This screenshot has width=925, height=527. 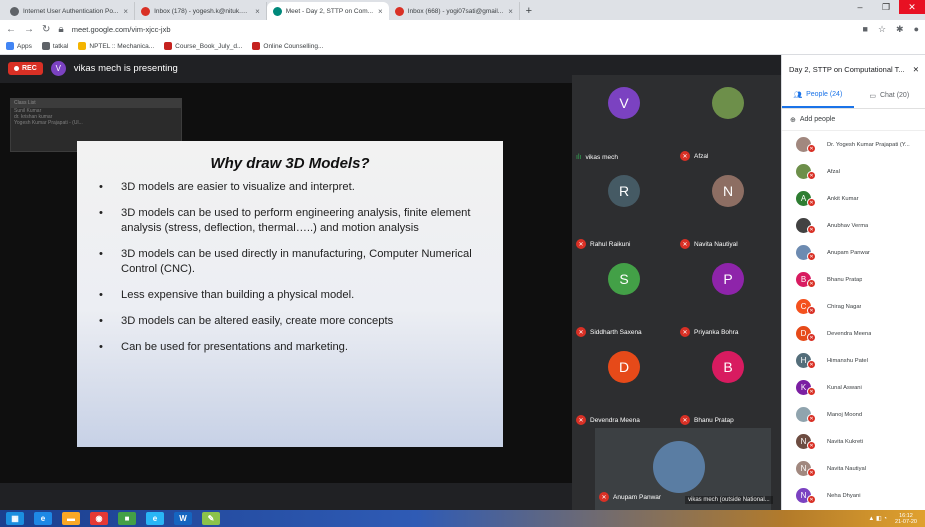 What do you see at coordinates (843, 198) in the screenshot?
I see `person-name: Ankit Kumar` at bounding box center [843, 198].